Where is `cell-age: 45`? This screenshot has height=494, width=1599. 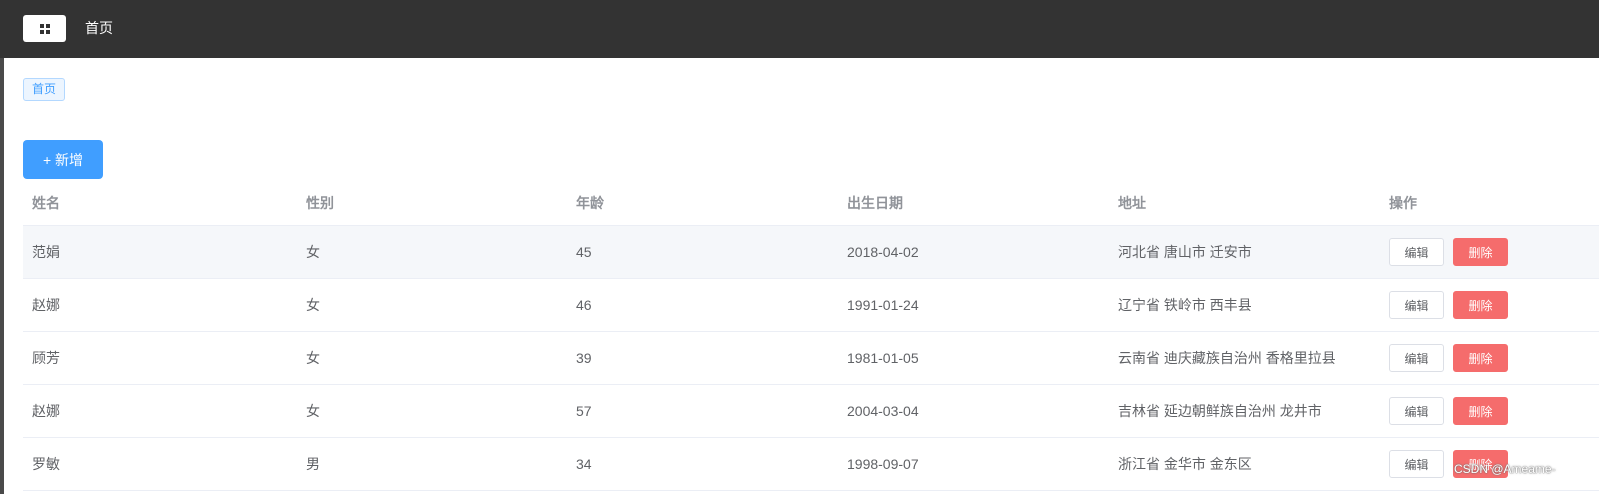
cell-age: 45 is located at coordinates (584, 252).